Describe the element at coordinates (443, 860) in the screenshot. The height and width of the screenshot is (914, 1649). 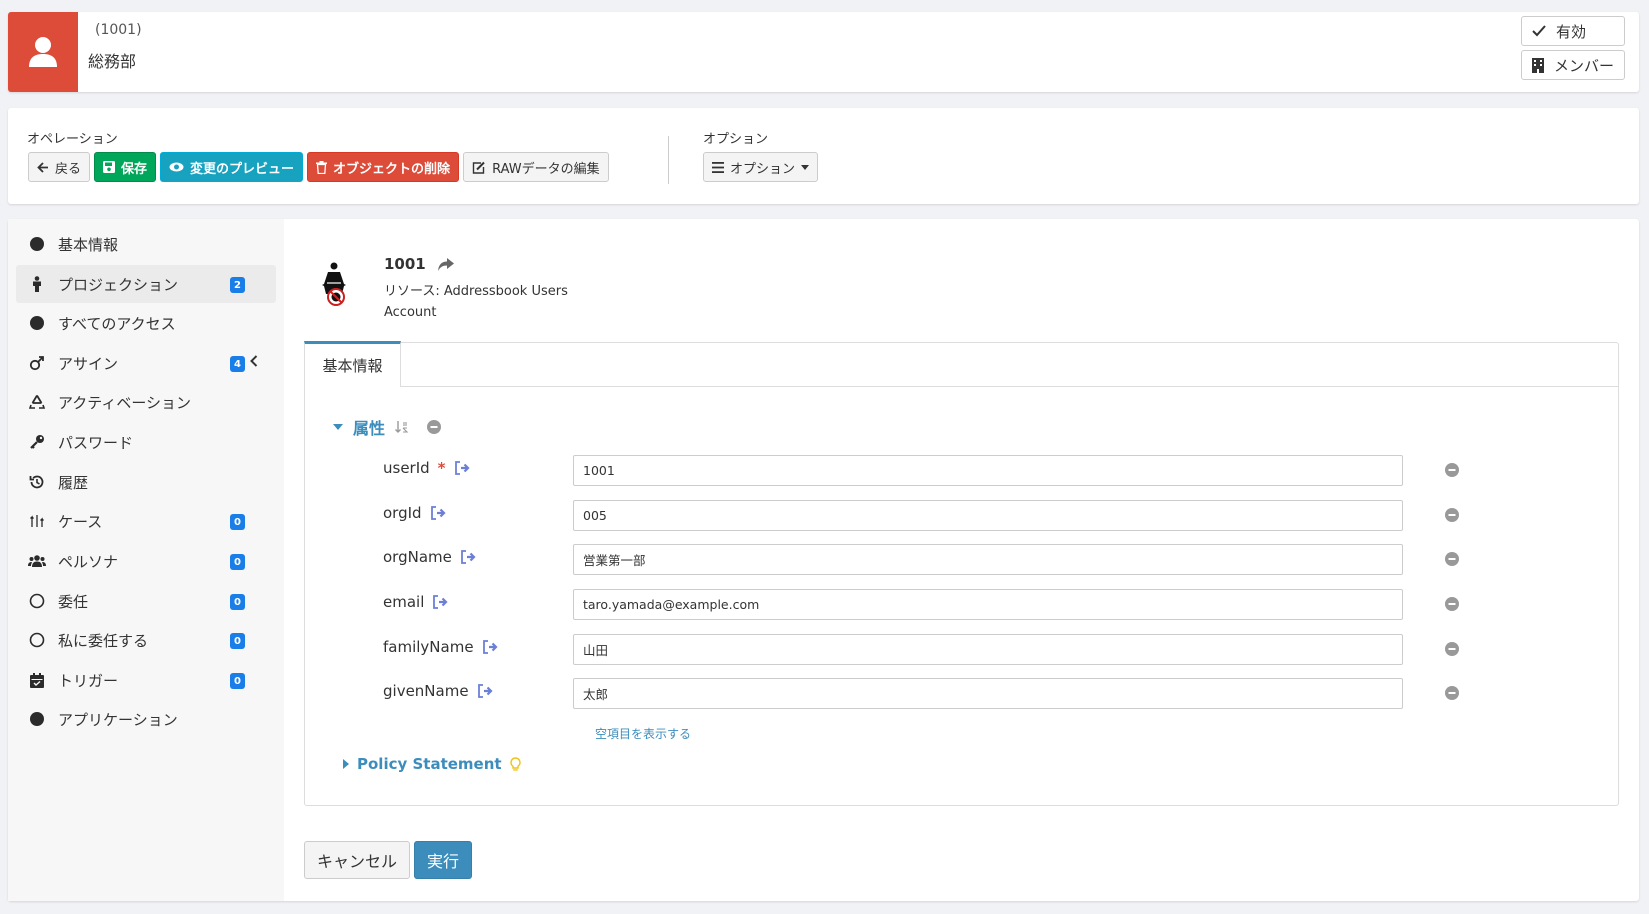
I see `execute-button: 実行` at that location.